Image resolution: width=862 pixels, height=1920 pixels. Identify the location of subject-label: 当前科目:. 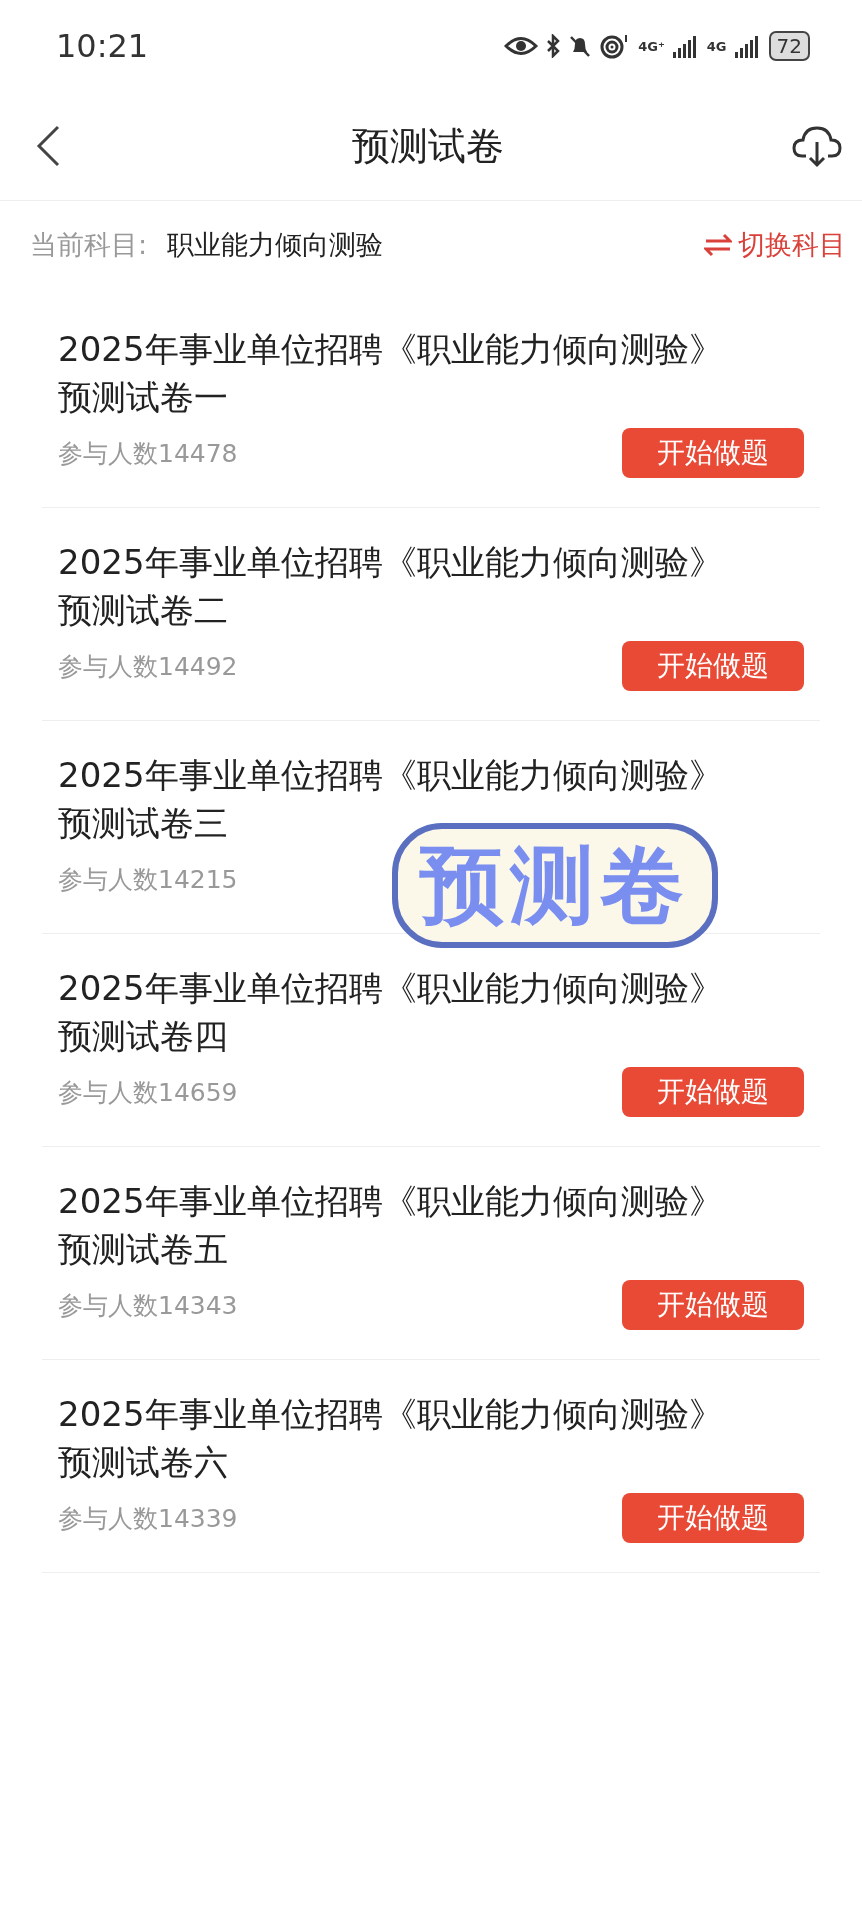
(89, 245).